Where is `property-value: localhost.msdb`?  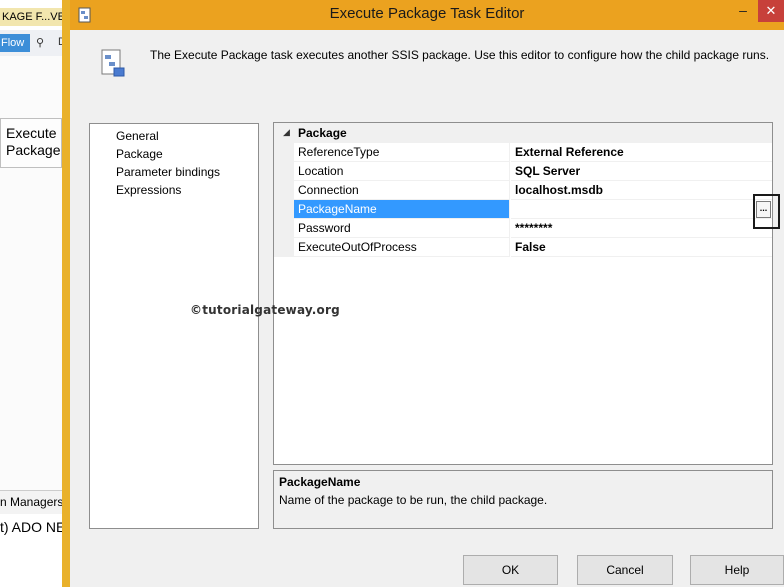
property-value: localhost.msdb is located at coordinates (641, 190).